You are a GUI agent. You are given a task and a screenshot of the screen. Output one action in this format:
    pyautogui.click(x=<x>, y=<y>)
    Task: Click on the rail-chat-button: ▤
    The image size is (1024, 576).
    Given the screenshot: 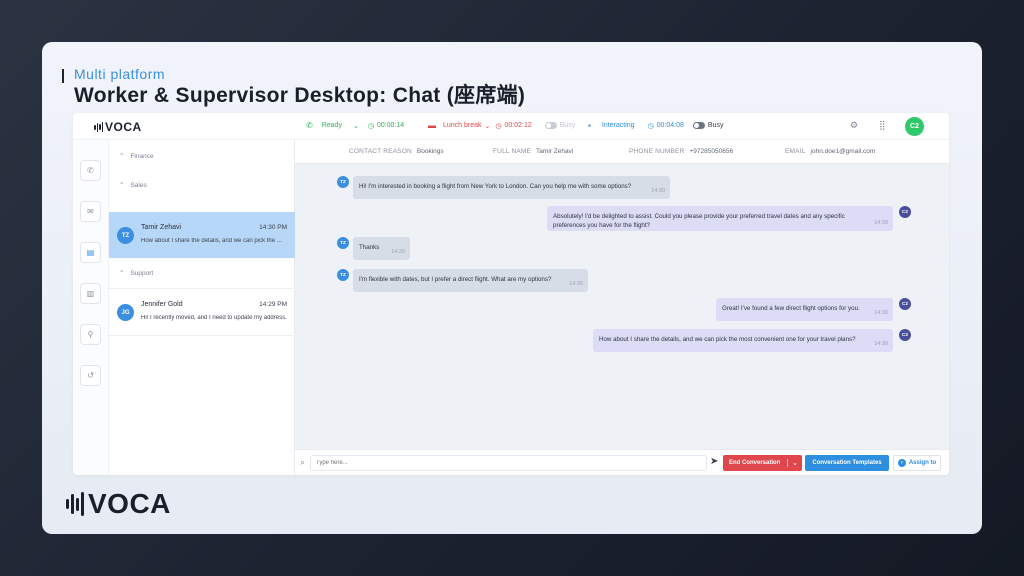 What is the action you would take?
    pyautogui.click(x=90, y=252)
    